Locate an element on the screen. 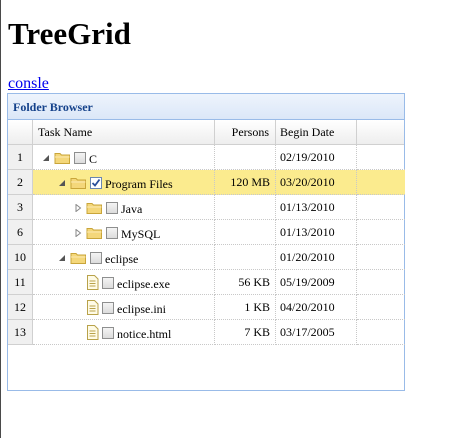 Image resolution: width=464 pixels, height=438 pixels. task-name-label: eclipse.exe is located at coordinates (143, 284).